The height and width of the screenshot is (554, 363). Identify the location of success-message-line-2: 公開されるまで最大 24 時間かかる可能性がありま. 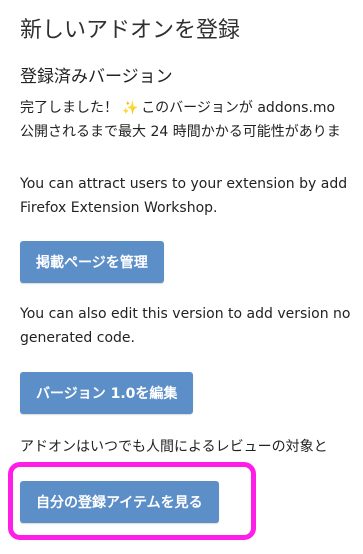
(180, 132).